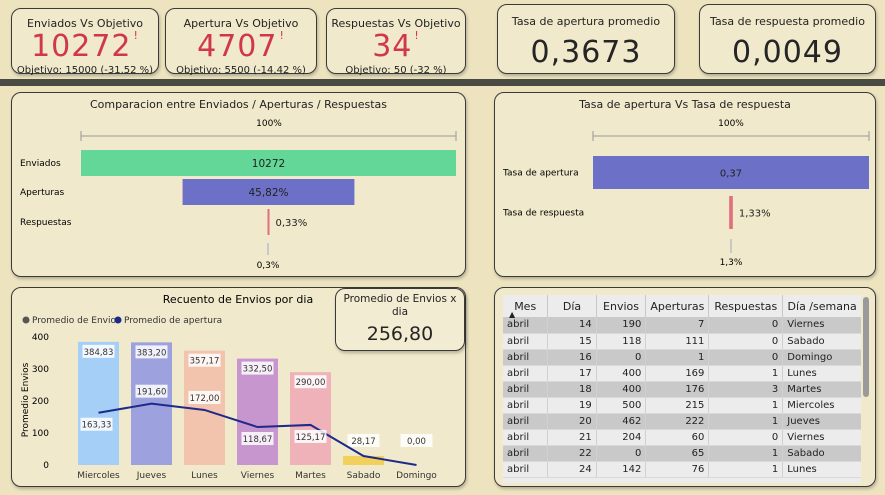  I want to click on column-header-respuestas: Respuestas, so click(746, 306).